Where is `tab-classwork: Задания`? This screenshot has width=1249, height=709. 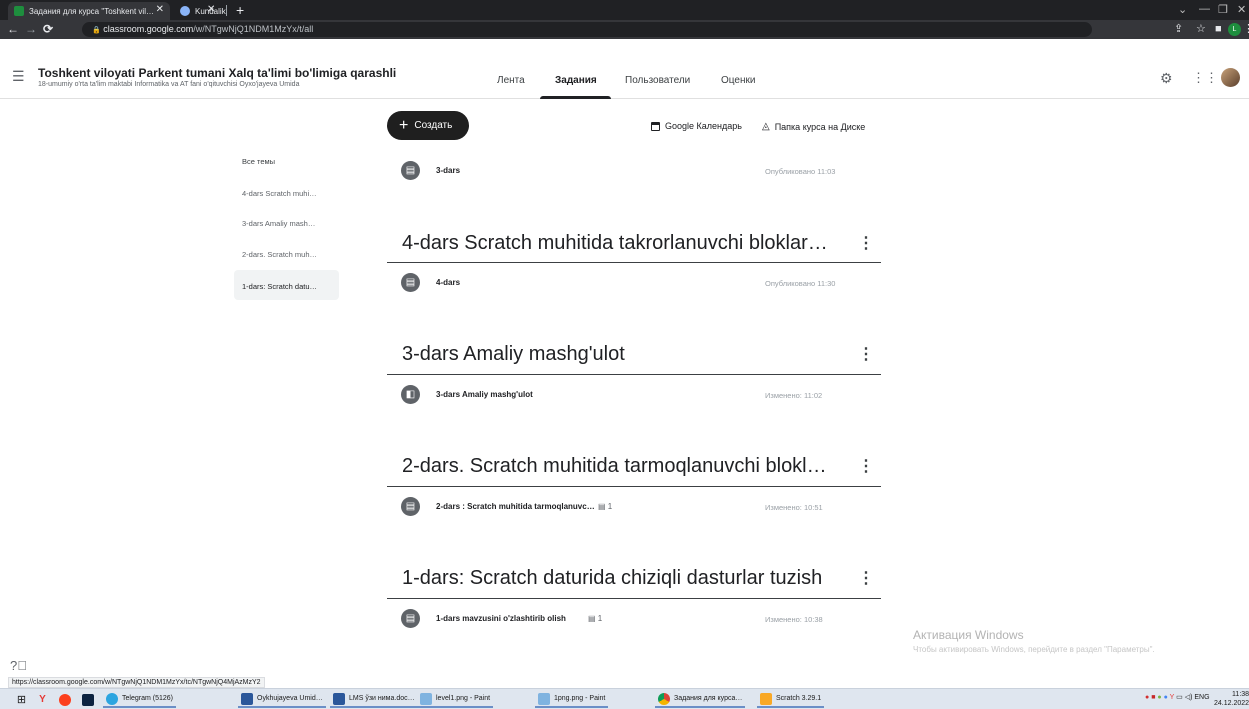 tab-classwork: Задания is located at coordinates (576, 80).